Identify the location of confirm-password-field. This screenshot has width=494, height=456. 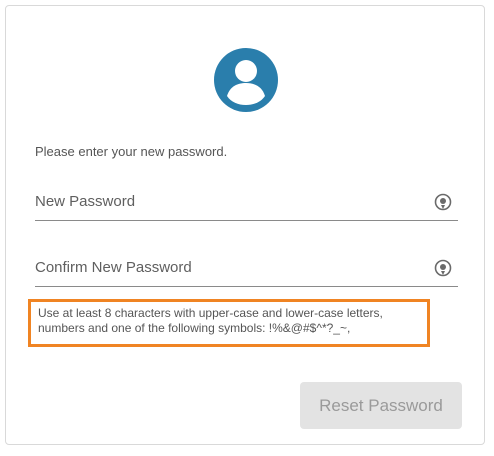
(246, 268).